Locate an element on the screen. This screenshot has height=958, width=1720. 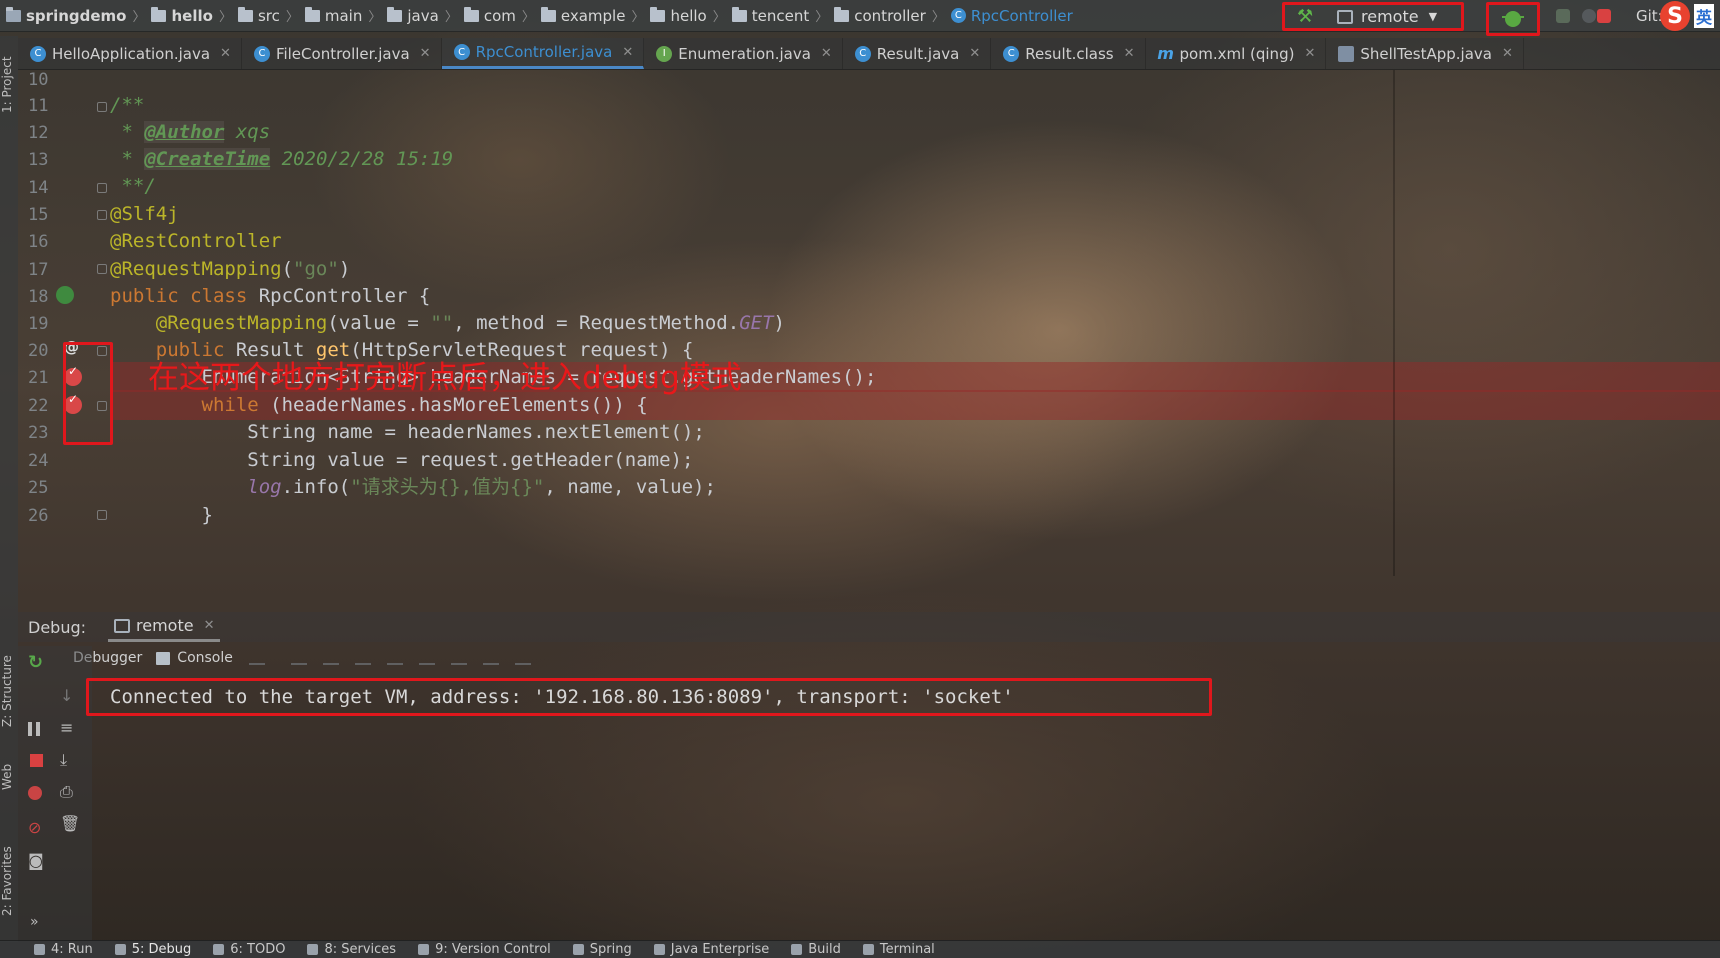
drop-frame-icon is located at coordinates (426, 658).